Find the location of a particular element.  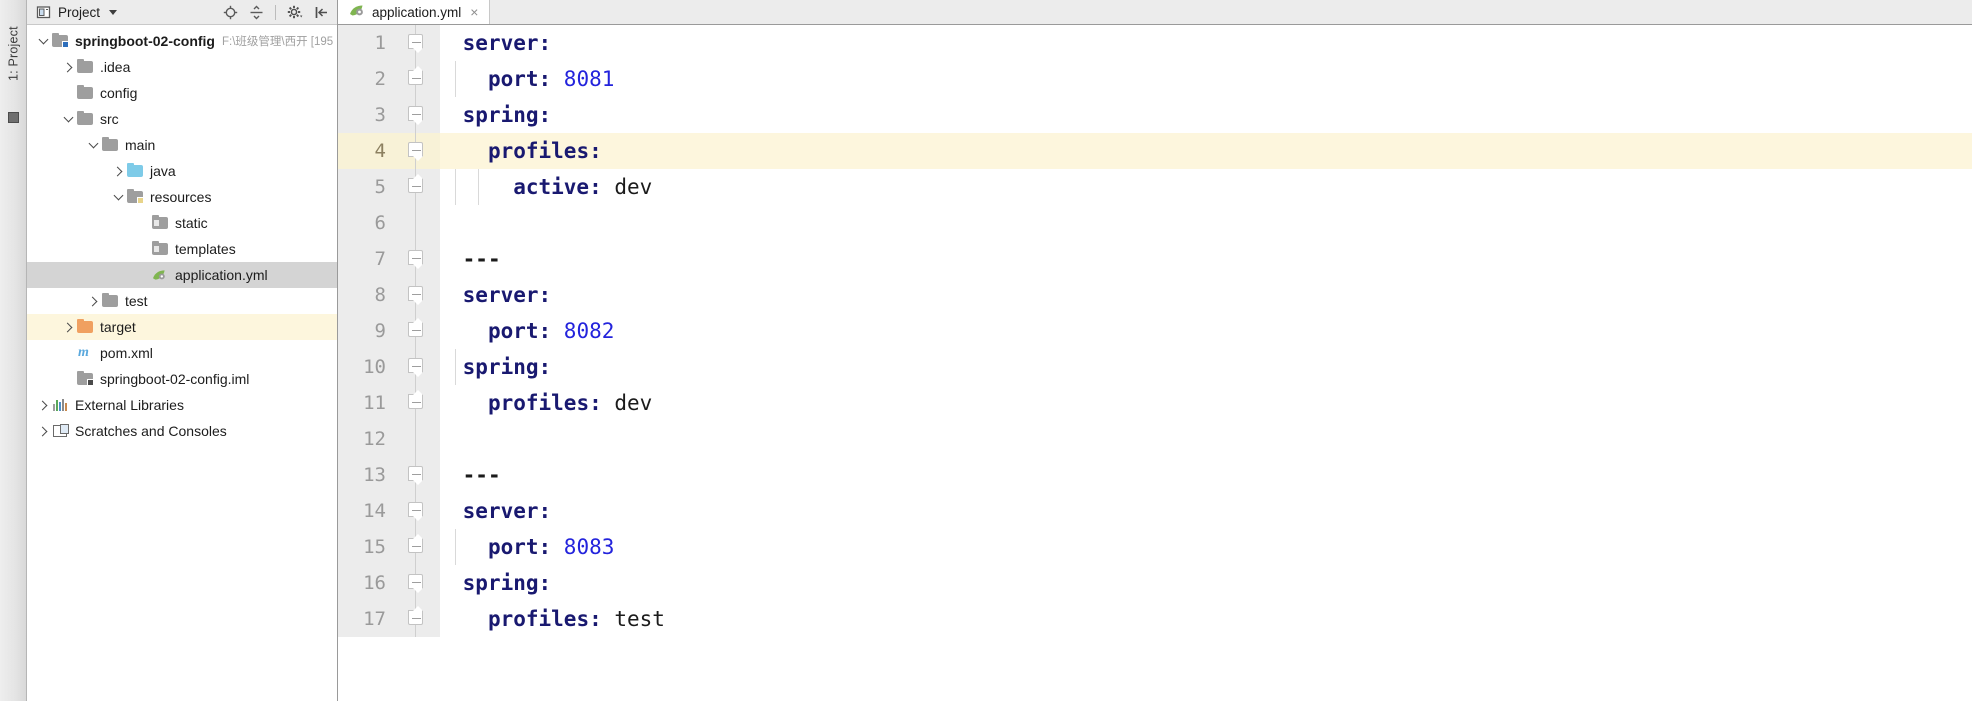

code-line: 9 port: 8082 is located at coordinates (1155, 331).